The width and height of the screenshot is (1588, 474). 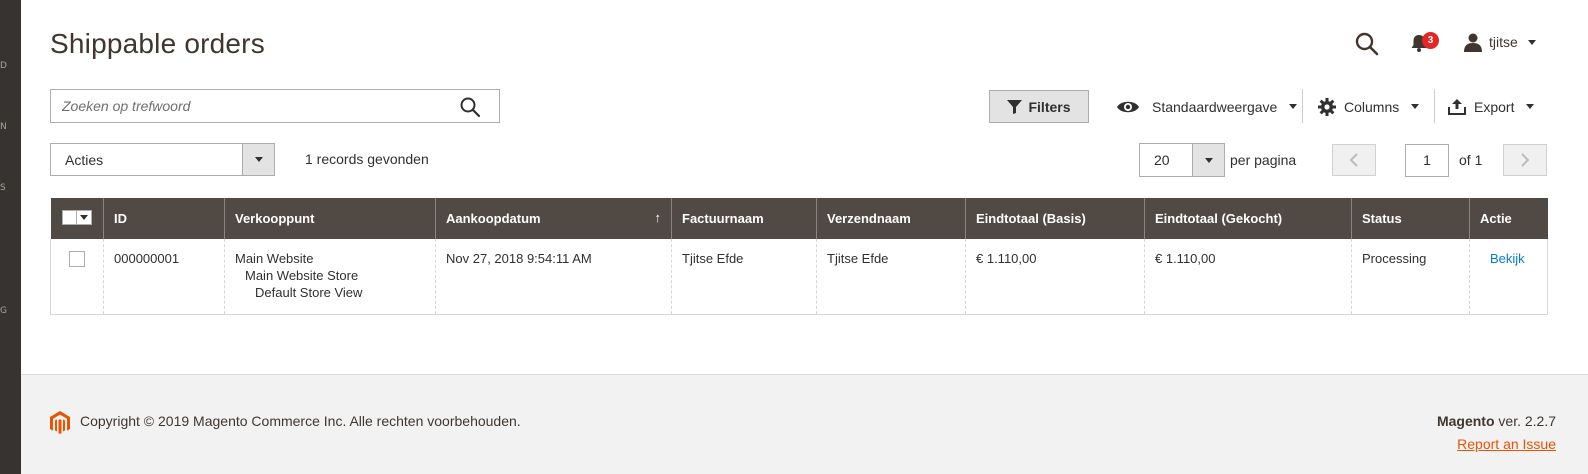 What do you see at coordinates (1248, 218) in the screenshot?
I see `column-header-total-purchased: Eindtotaal (Gekocht)` at bounding box center [1248, 218].